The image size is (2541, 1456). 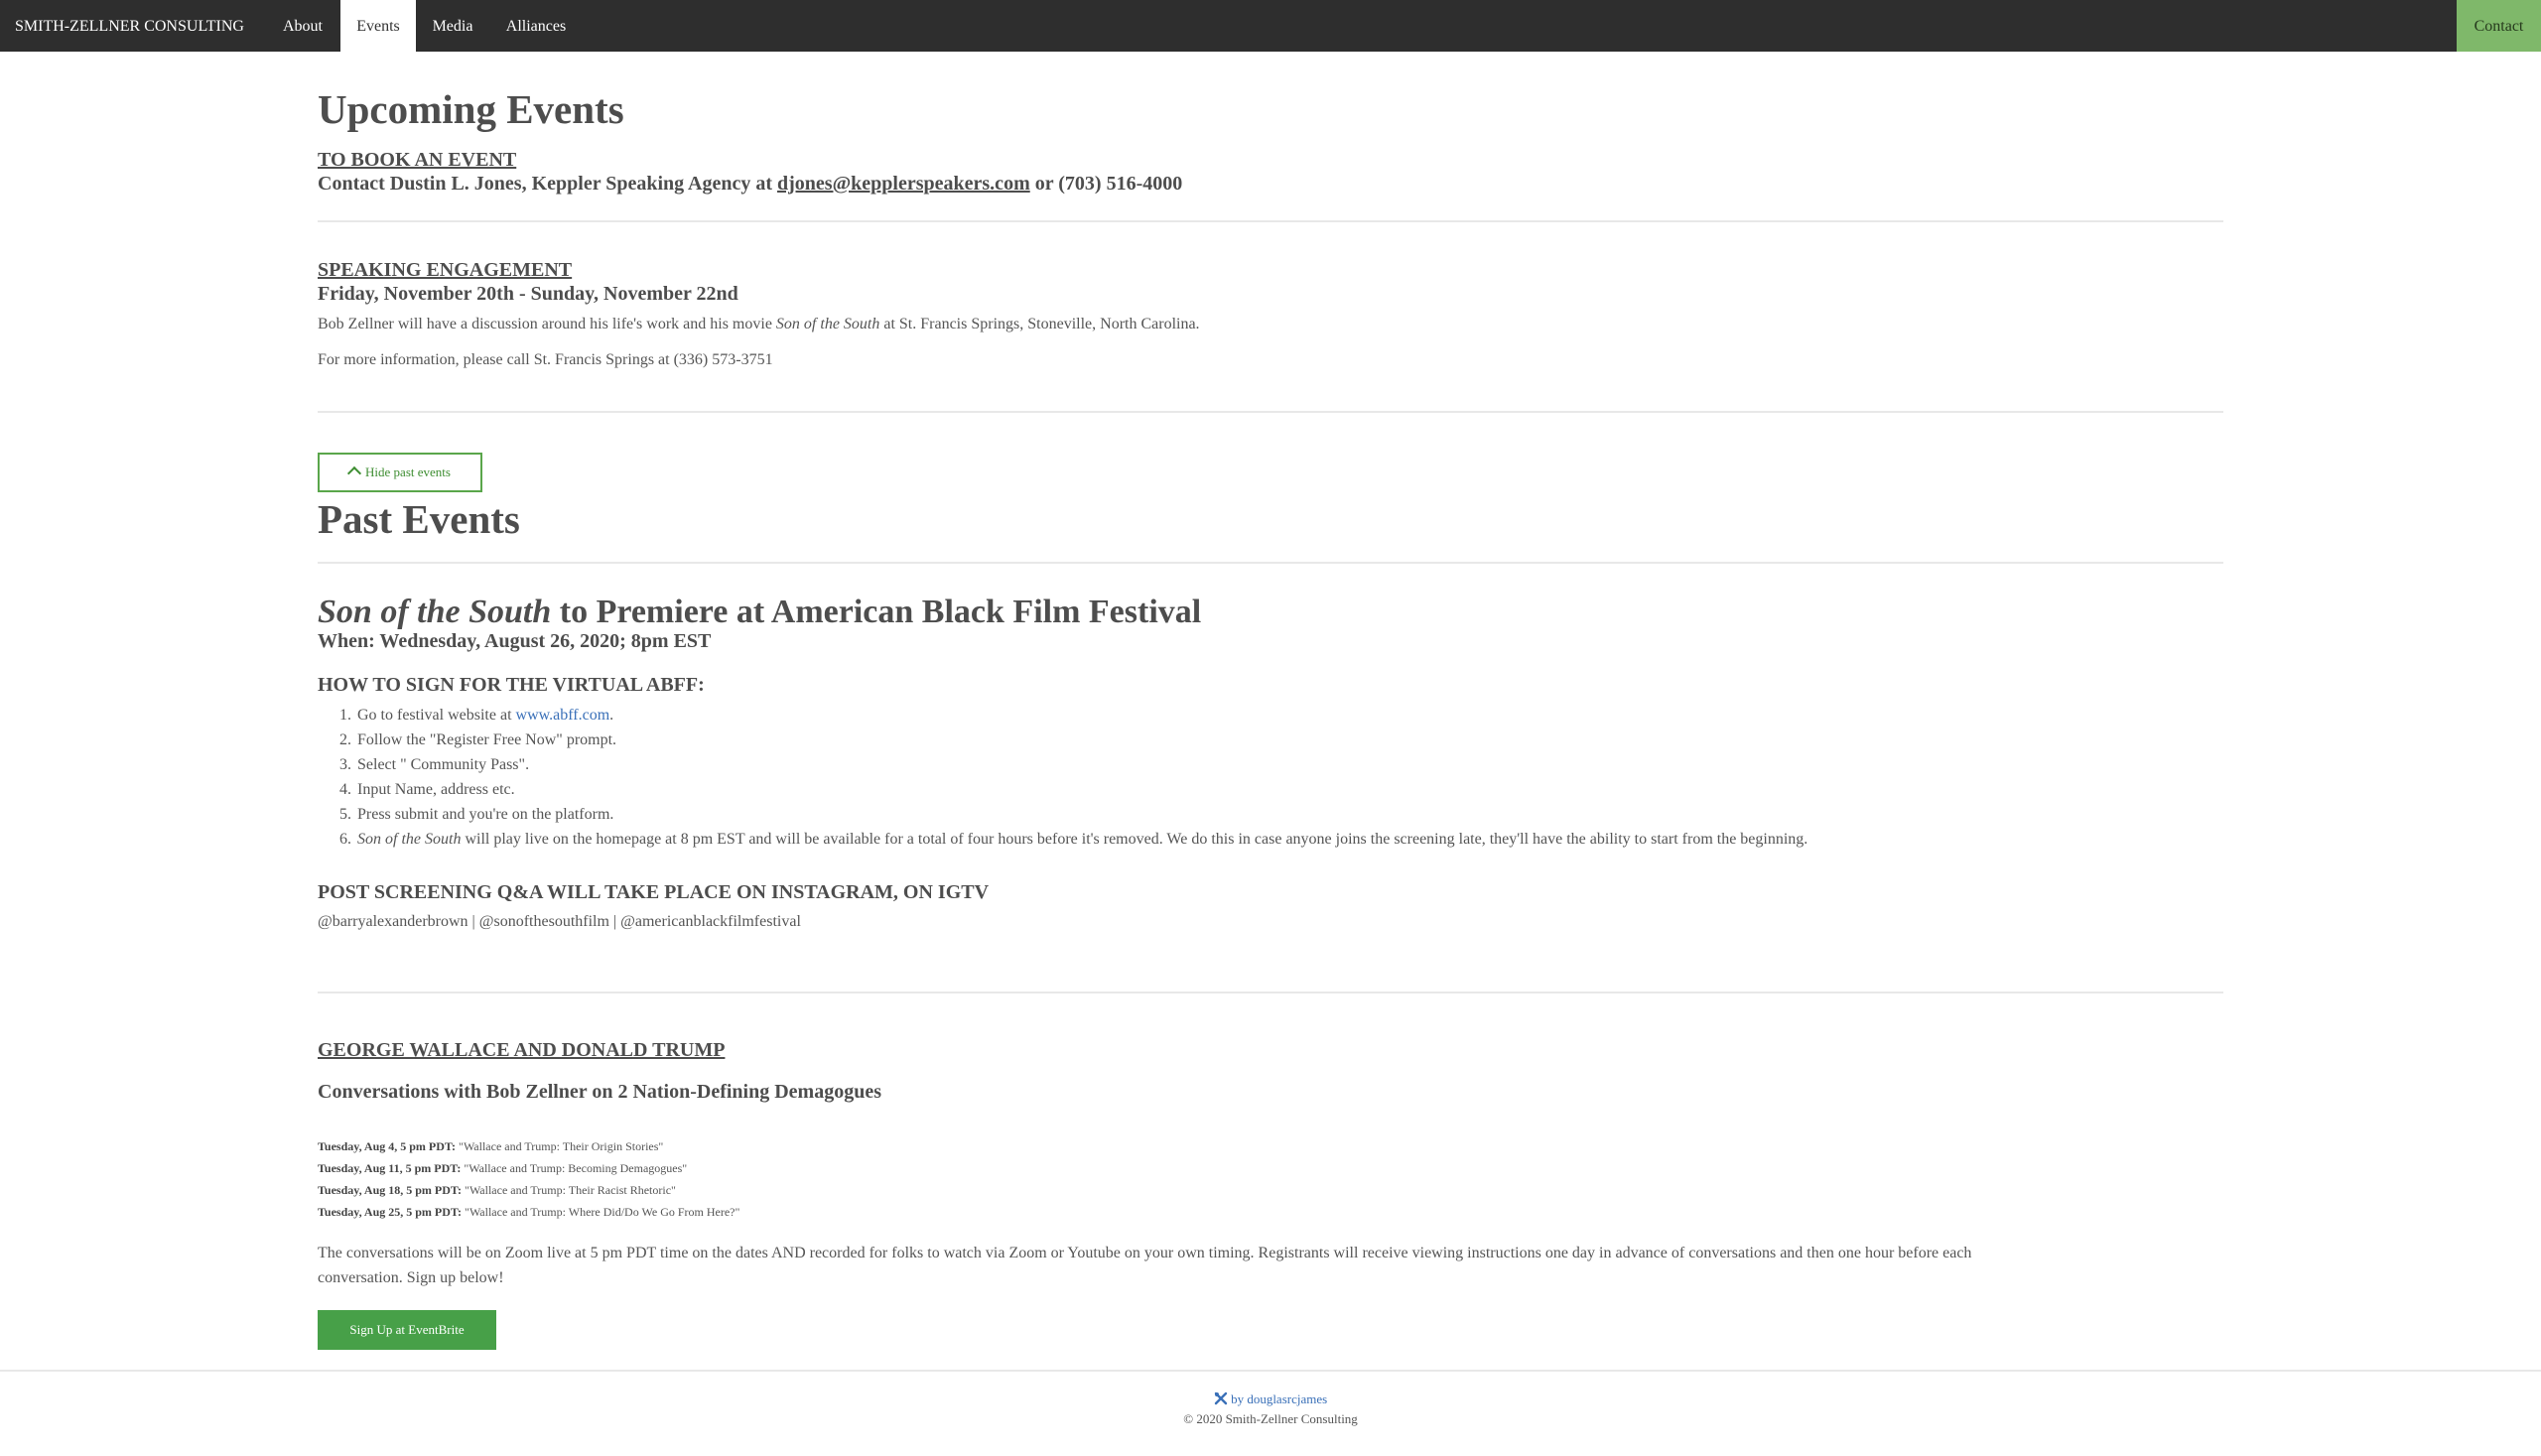 I want to click on step-number: 4., so click(x=345, y=789).